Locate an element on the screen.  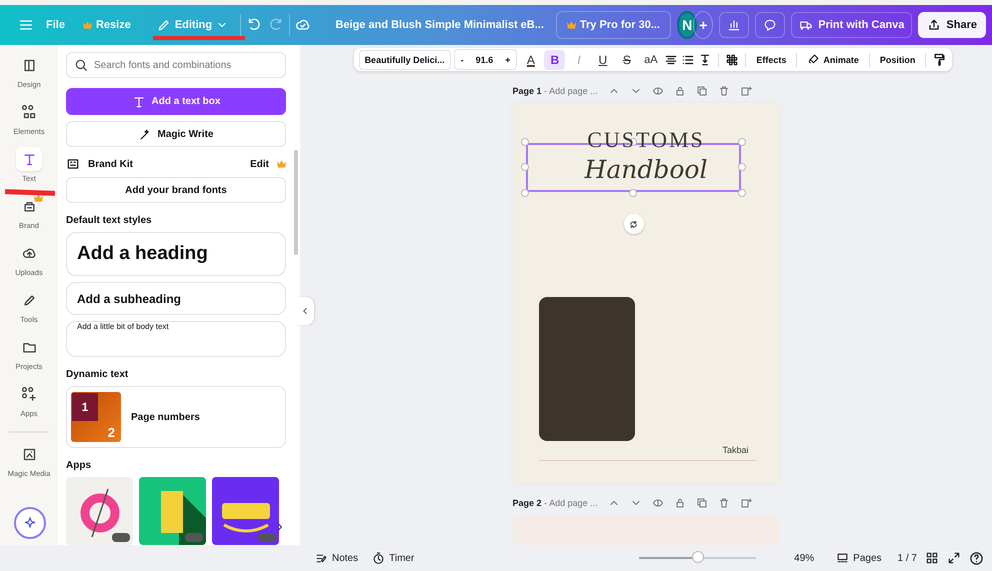
text-style-option: Add a heading is located at coordinates (176, 254).